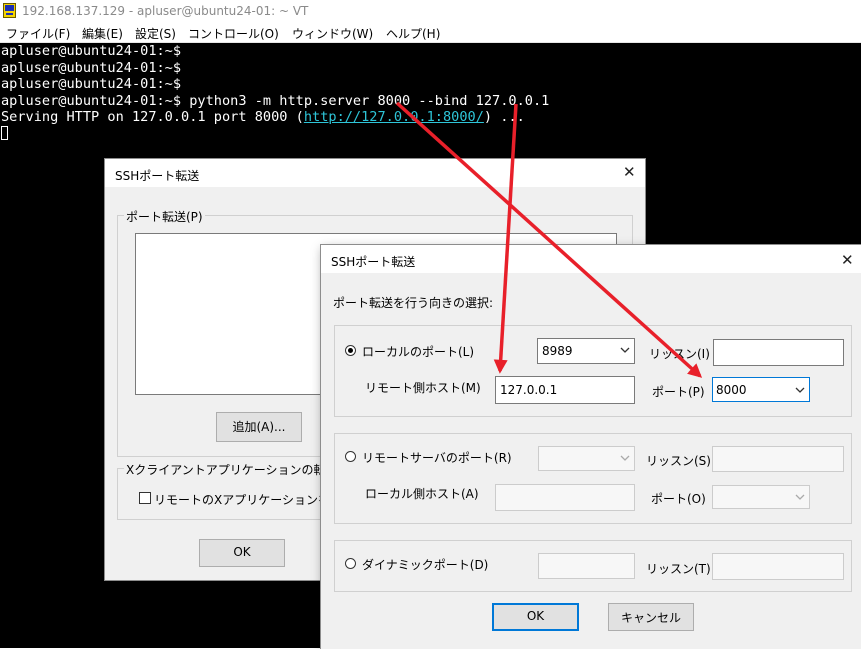  Describe the element at coordinates (586, 351) in the screenshot. I see `local-port-select: 8989` at that location.